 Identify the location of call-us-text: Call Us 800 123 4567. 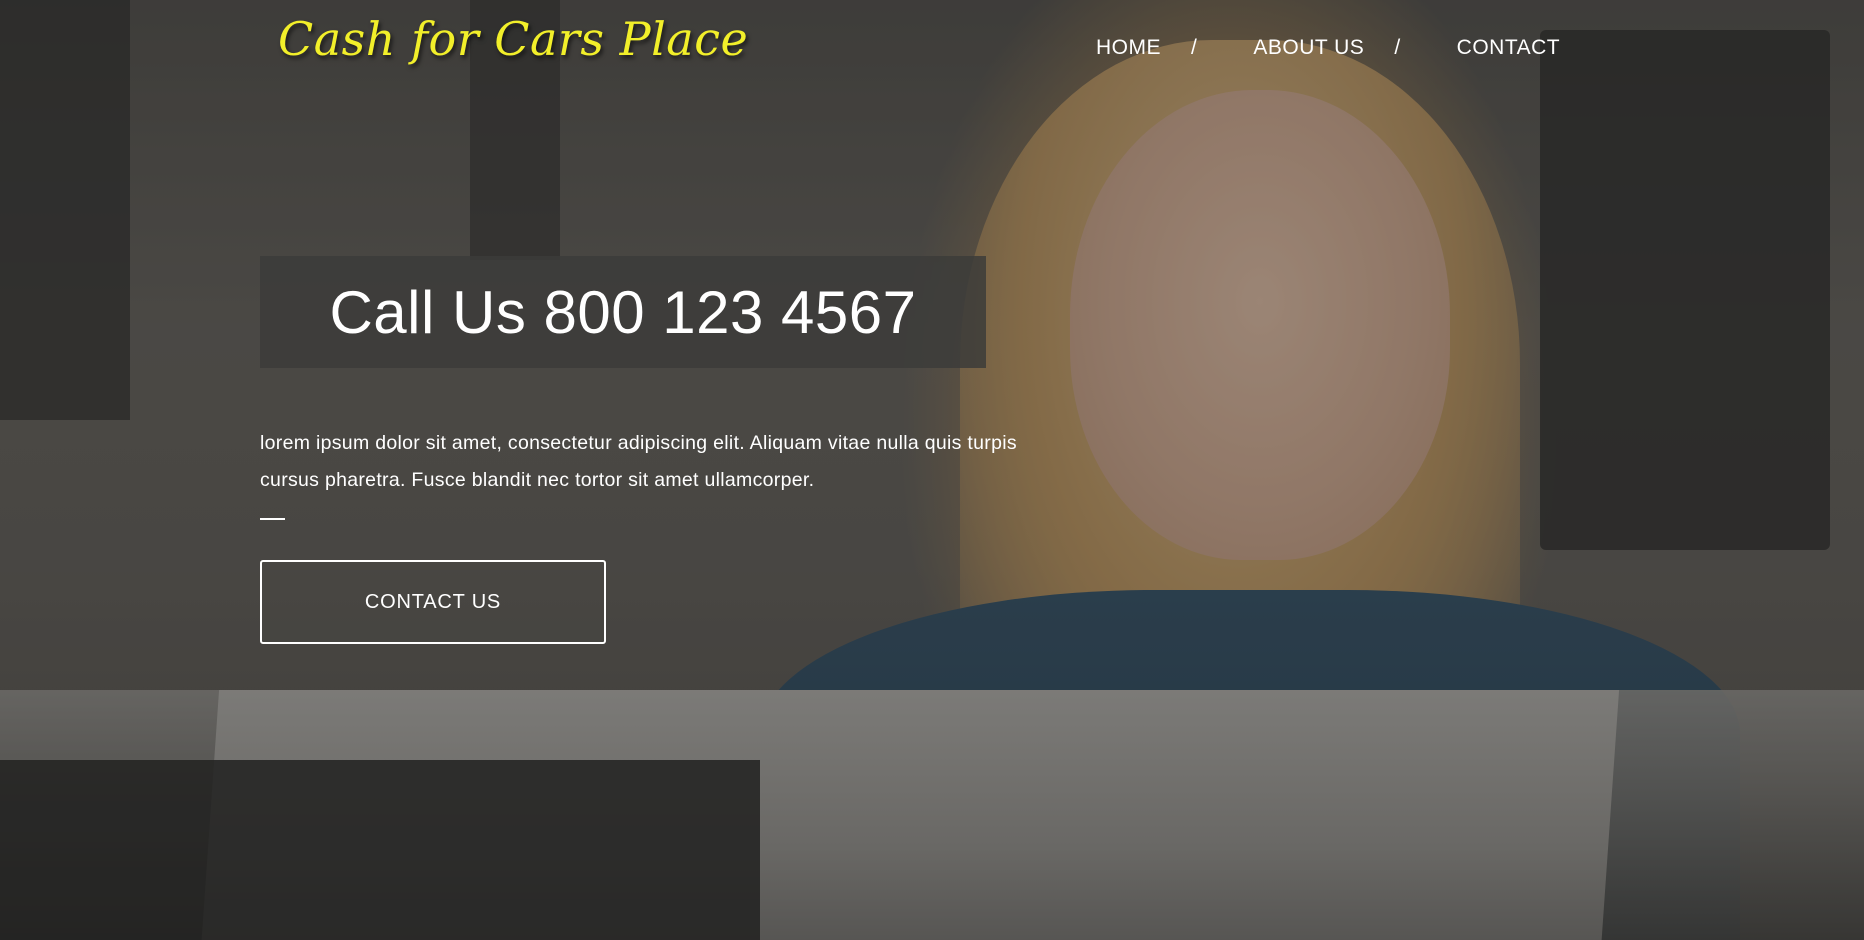
(623, 312).